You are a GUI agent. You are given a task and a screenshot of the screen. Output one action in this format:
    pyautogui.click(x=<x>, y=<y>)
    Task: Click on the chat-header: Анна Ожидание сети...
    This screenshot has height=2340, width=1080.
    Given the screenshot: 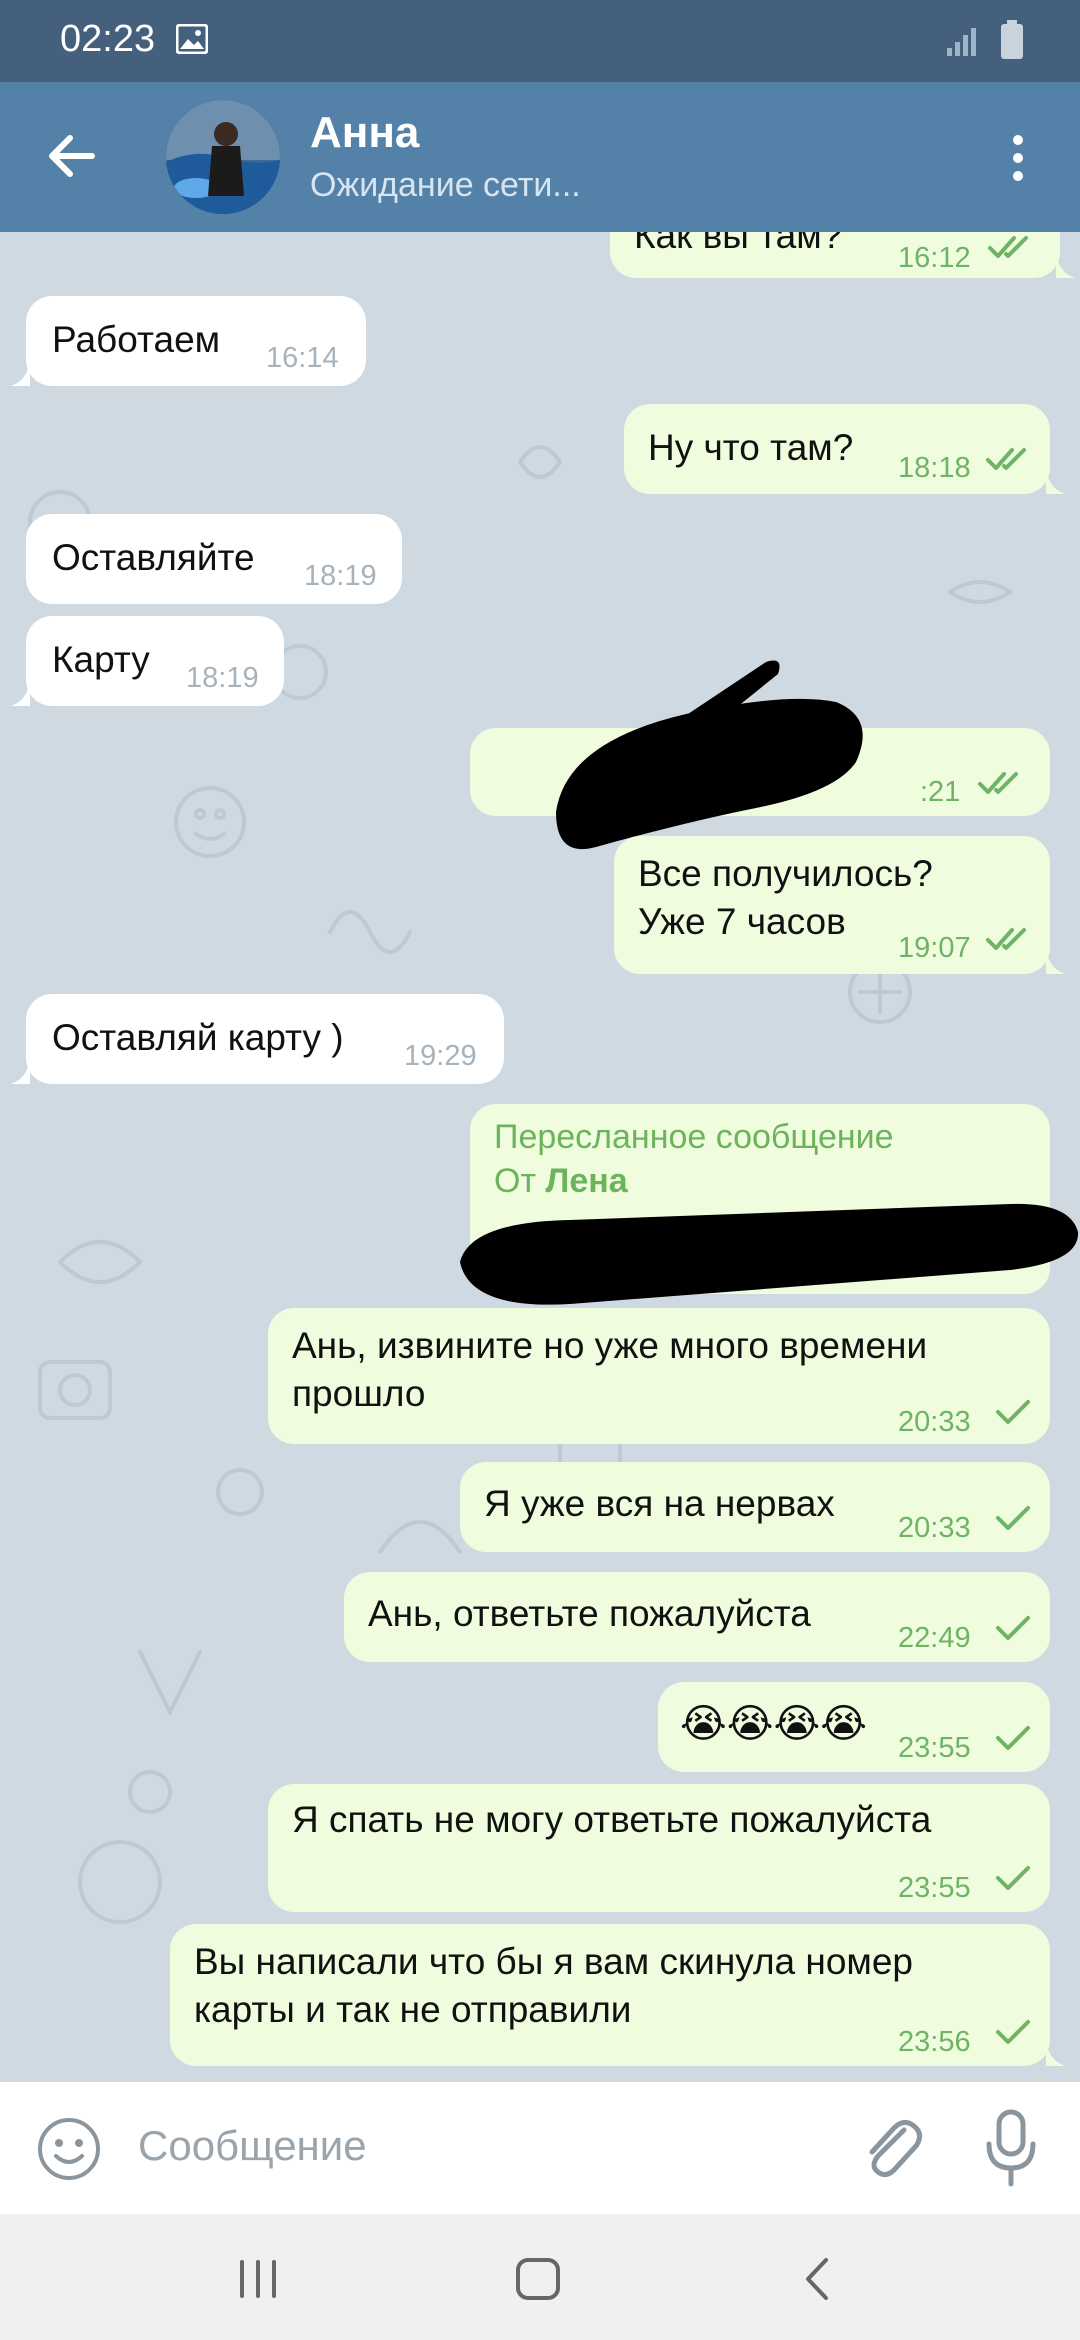 What is the action you would take?
    pyautogui.click(x=540, y=157)
    